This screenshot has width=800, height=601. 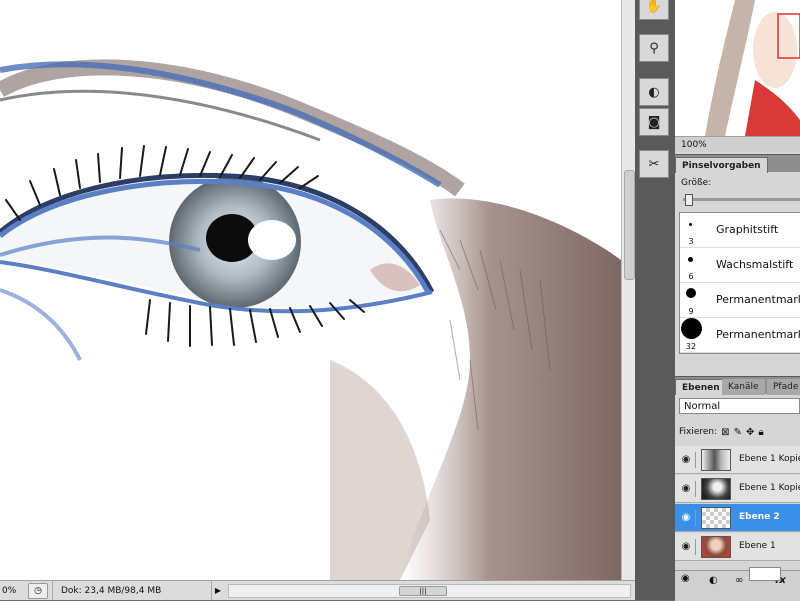 What do you see at coordinates (628, 290) in the screenshot?
I see `vertical-scrollbar` at bounding box center [628, 290].